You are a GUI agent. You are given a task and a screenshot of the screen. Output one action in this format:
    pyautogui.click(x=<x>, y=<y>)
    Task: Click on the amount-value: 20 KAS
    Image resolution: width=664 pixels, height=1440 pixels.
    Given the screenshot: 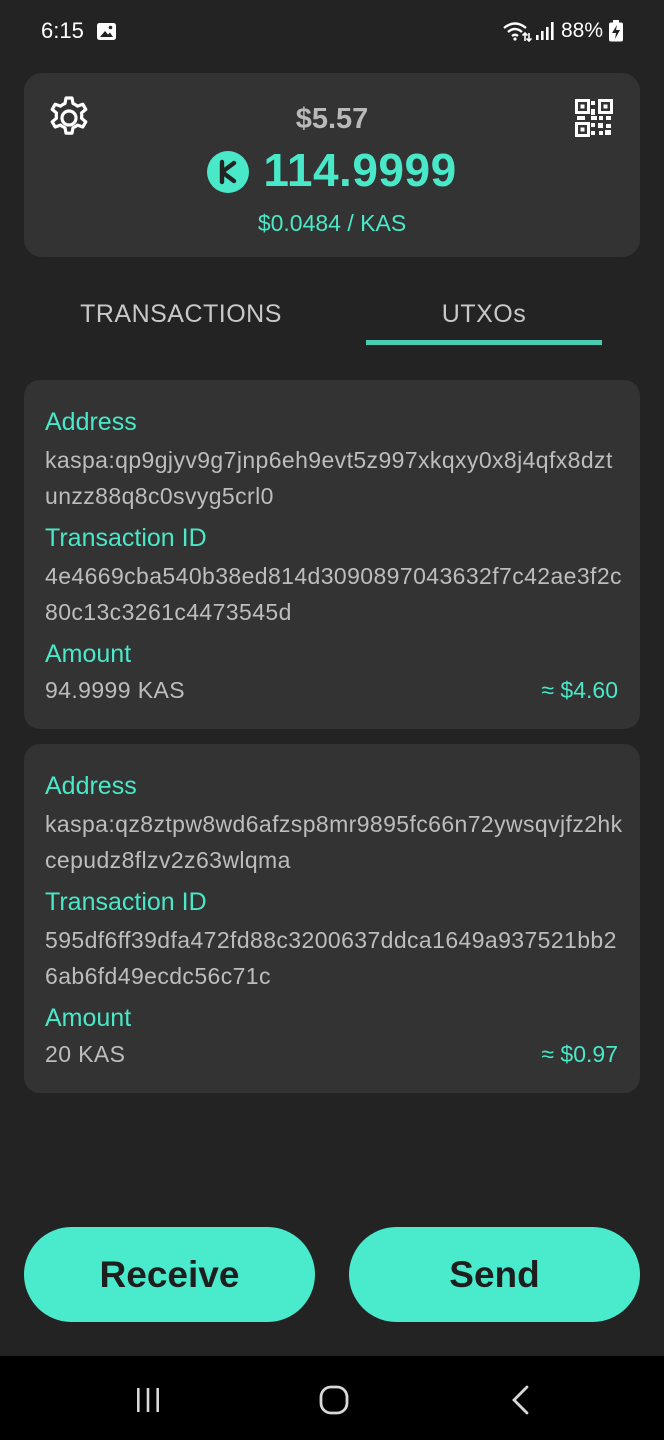 What is the action you would take?
    pyautogui.click(x=85, y=1054)
    